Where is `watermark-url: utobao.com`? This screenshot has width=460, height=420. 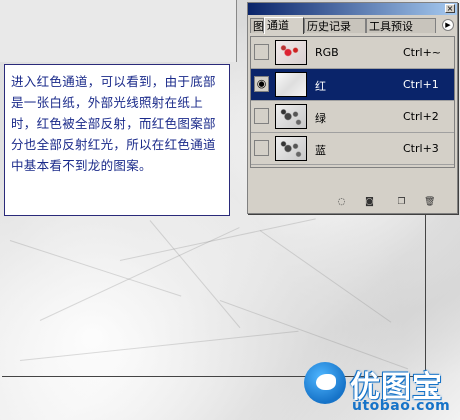 watermark-url: utobao.com is located at coordinates (401, 406).